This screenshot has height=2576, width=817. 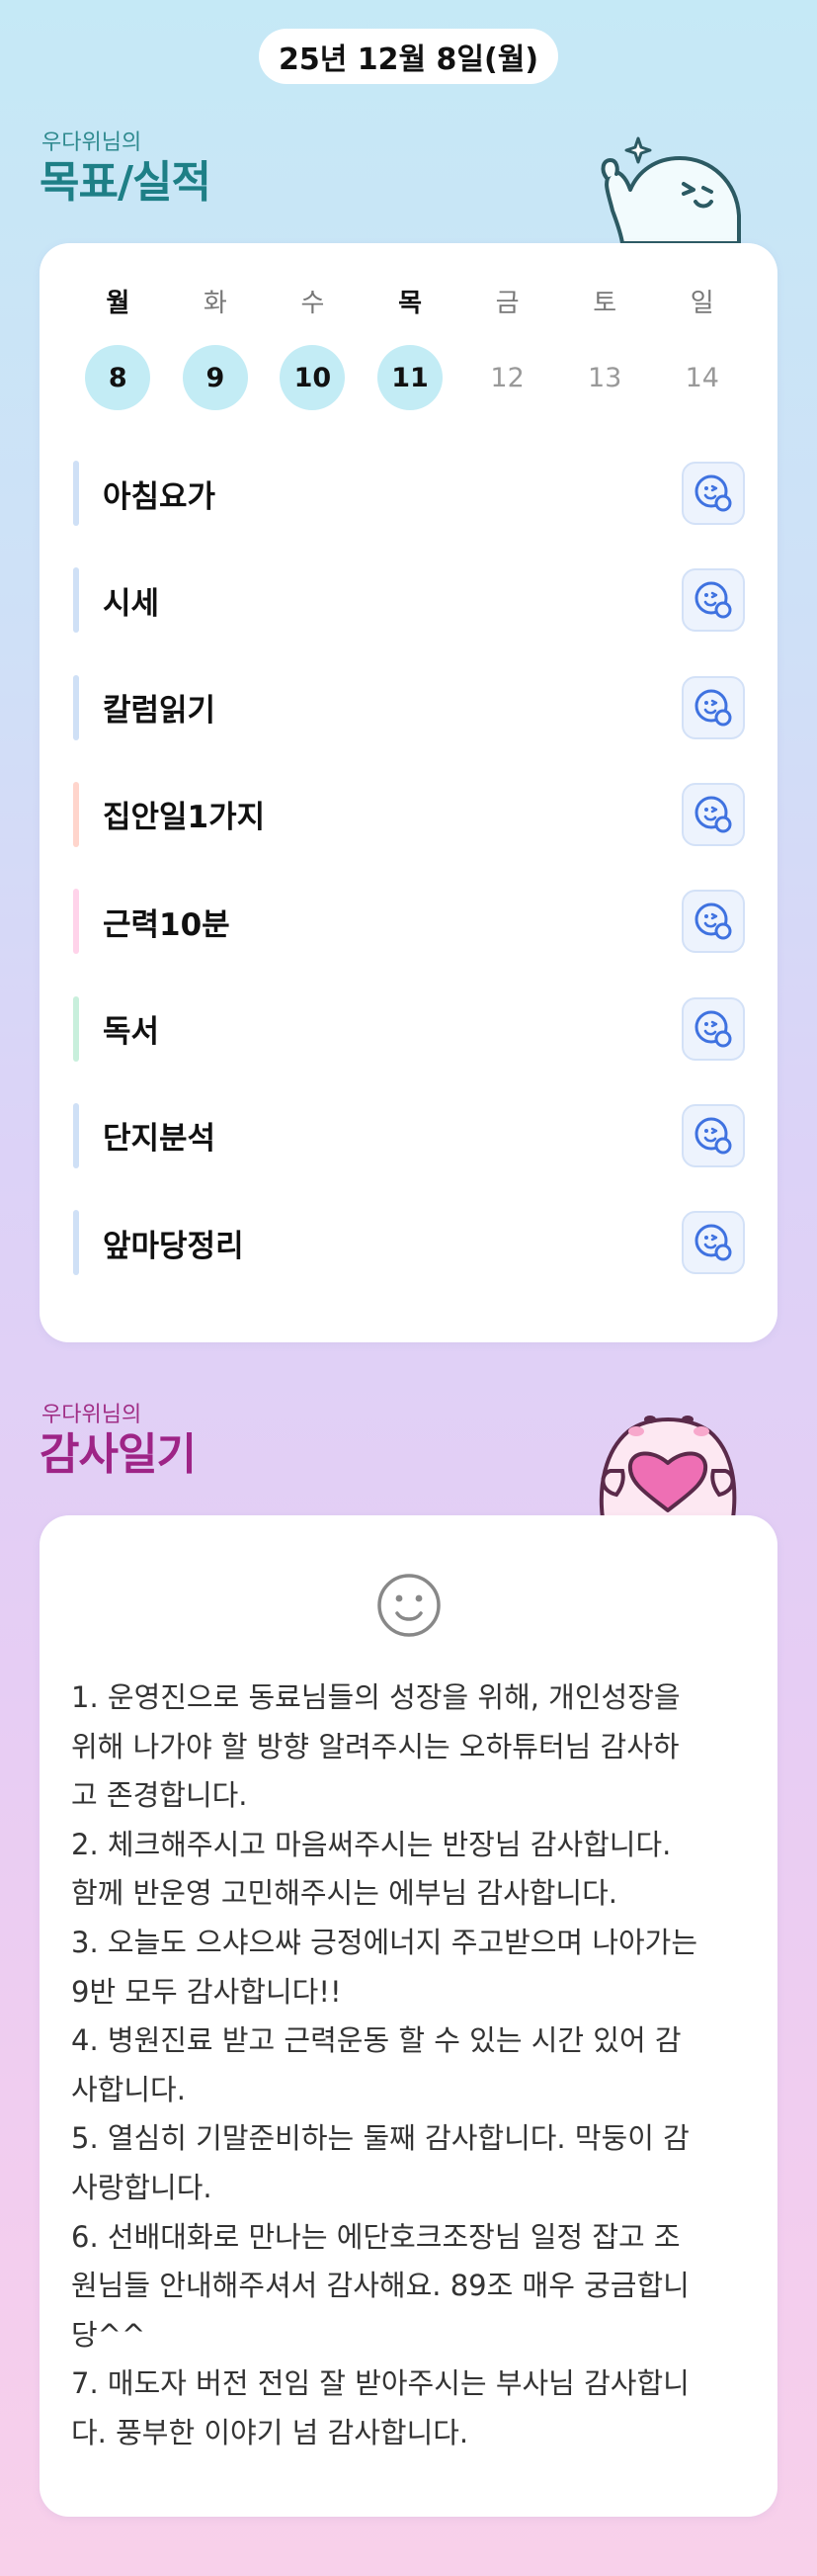 What do you see at coordinates (668, 1467) in the screenshot?
I see `heart-hug-mascot-icon` at bounding box center [668, 1467].